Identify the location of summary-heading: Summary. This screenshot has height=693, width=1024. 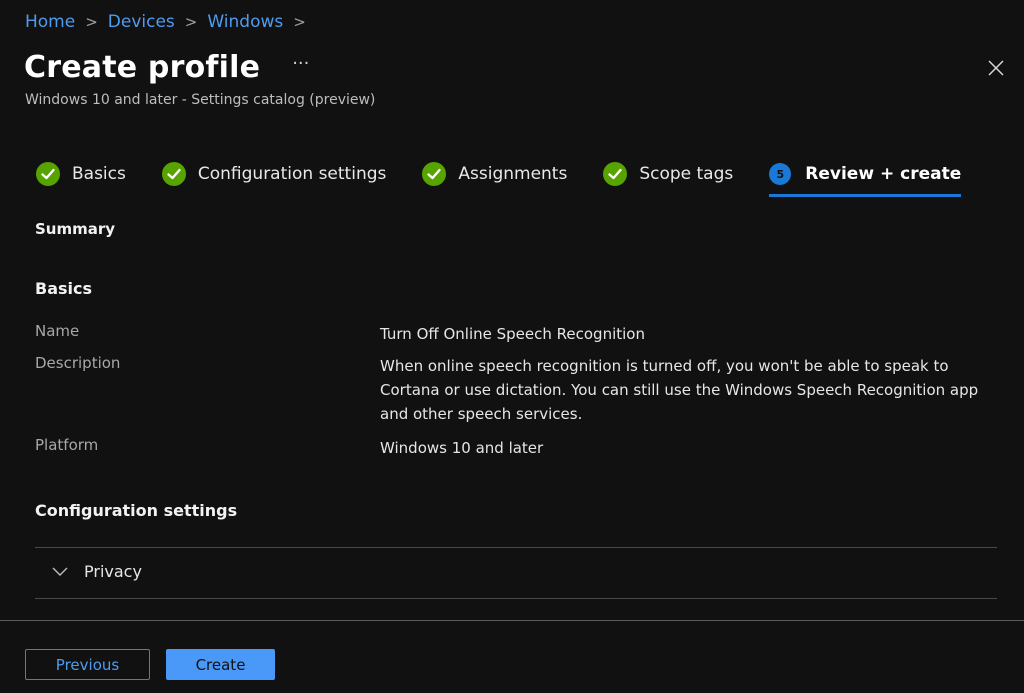
(75, 229).